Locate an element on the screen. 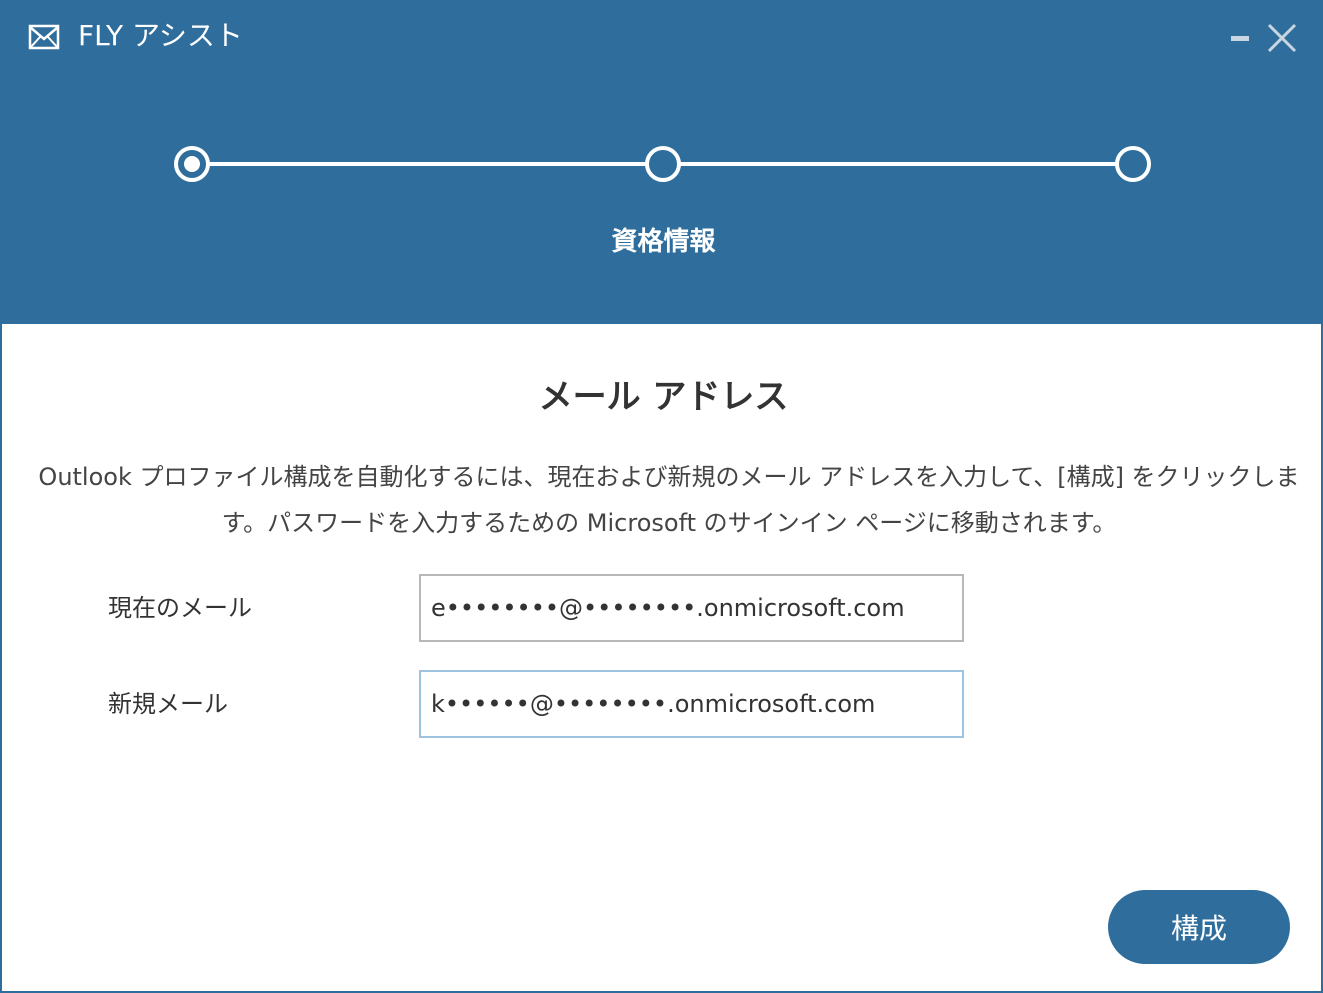  active-step-dot is located at coordinates (192, 164).